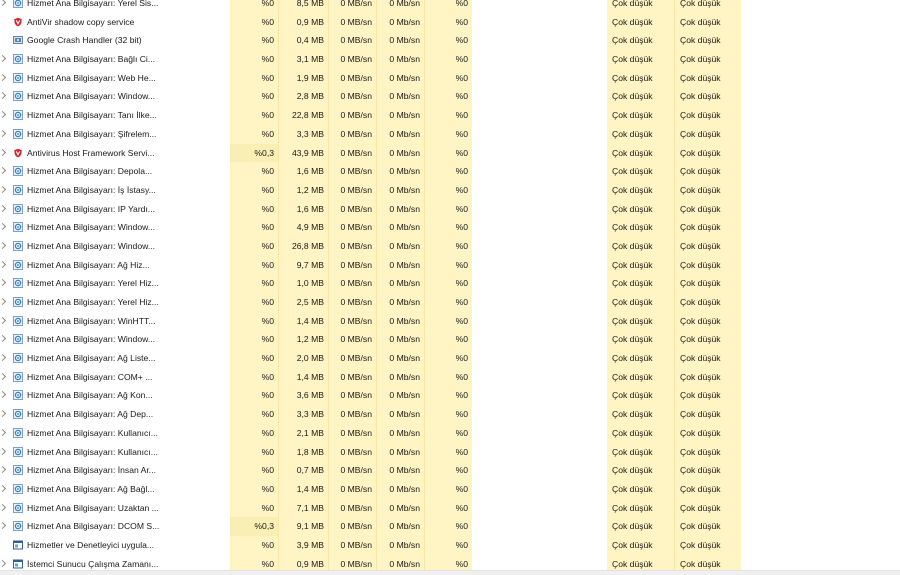 Image resolution: width=900 pixels, height=575 pixels. What do you see at coordinates (303, 78) in the screenshot?
I see `memory-cell: 1,9 MB` at bounding box center [303, 78].